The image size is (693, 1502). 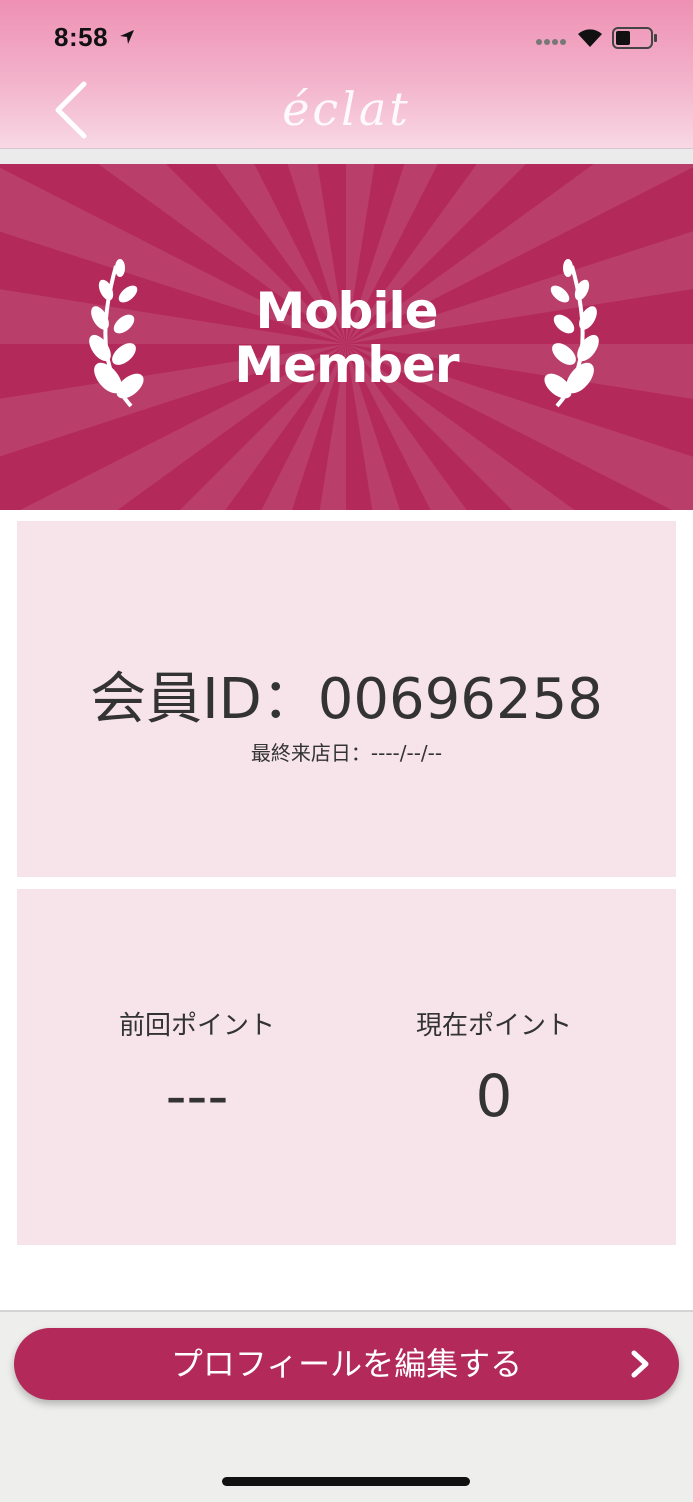 What do you see at coordinates (493, 1026) in the screenshot?
I see `current-points-label: 現在ポイント` at bounding box center [493, 1026].